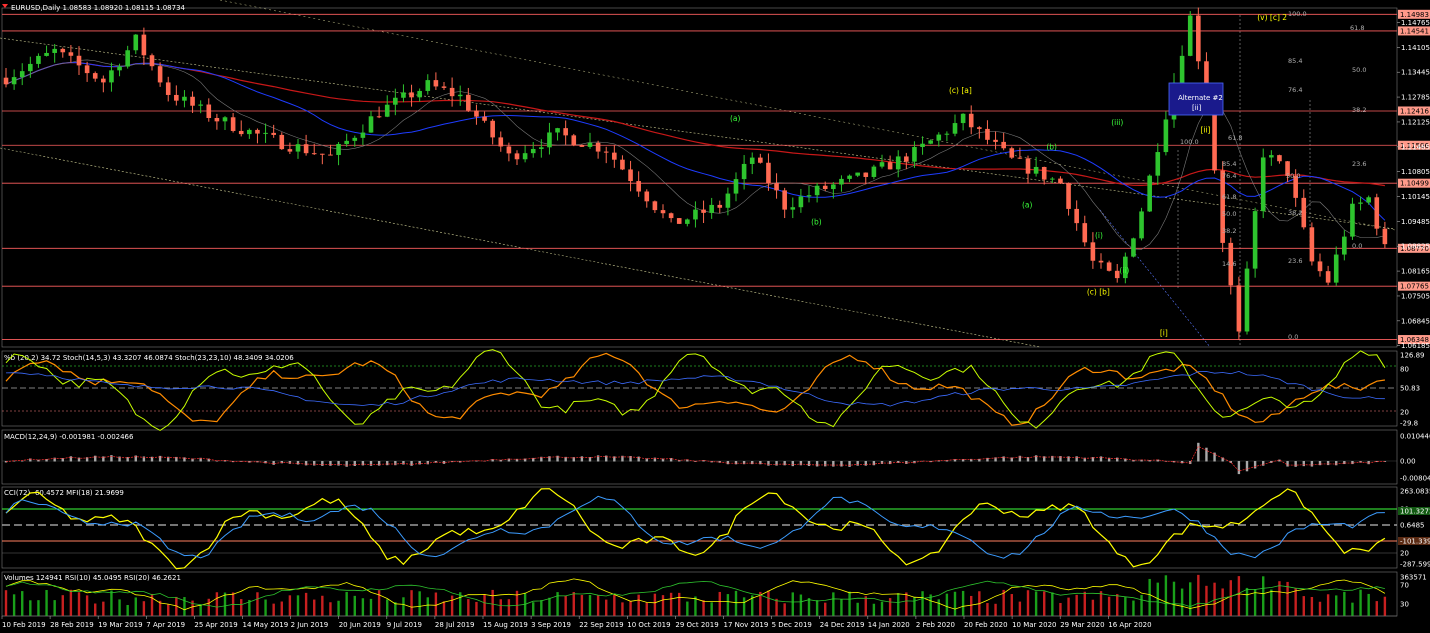 The height and width of the screenshot is (633, 1430). I want to click on level-tag: 1.14983, so click(1414, 15).